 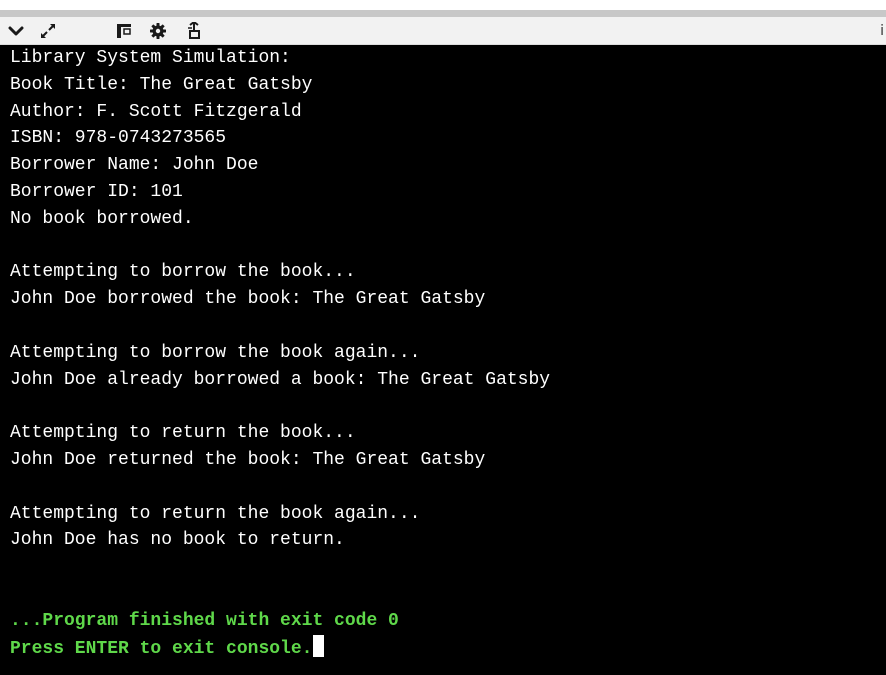 I want to click on exit-prompt-line: Press ENTER to exit console., so click(x=448, y=648).